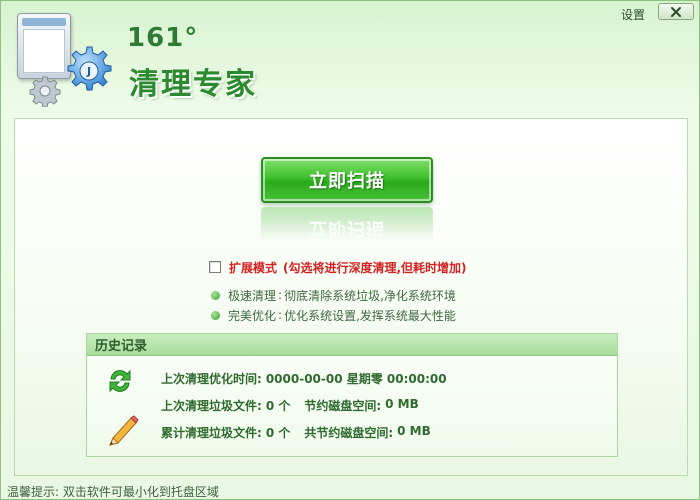  What do you see at coordinates (120, 381) in the screenshot?
I see `refresh-icon` at bounding box center [120, 381].